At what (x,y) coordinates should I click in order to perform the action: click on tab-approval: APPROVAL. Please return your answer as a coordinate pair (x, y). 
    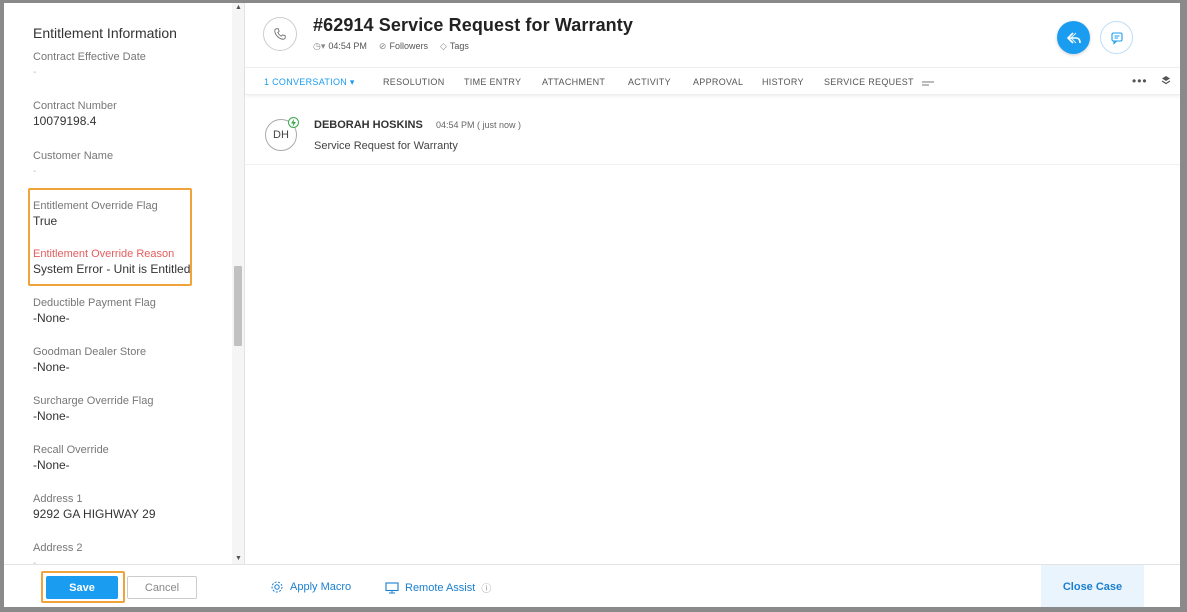
    Looking at the image, I should click on (718, 82).